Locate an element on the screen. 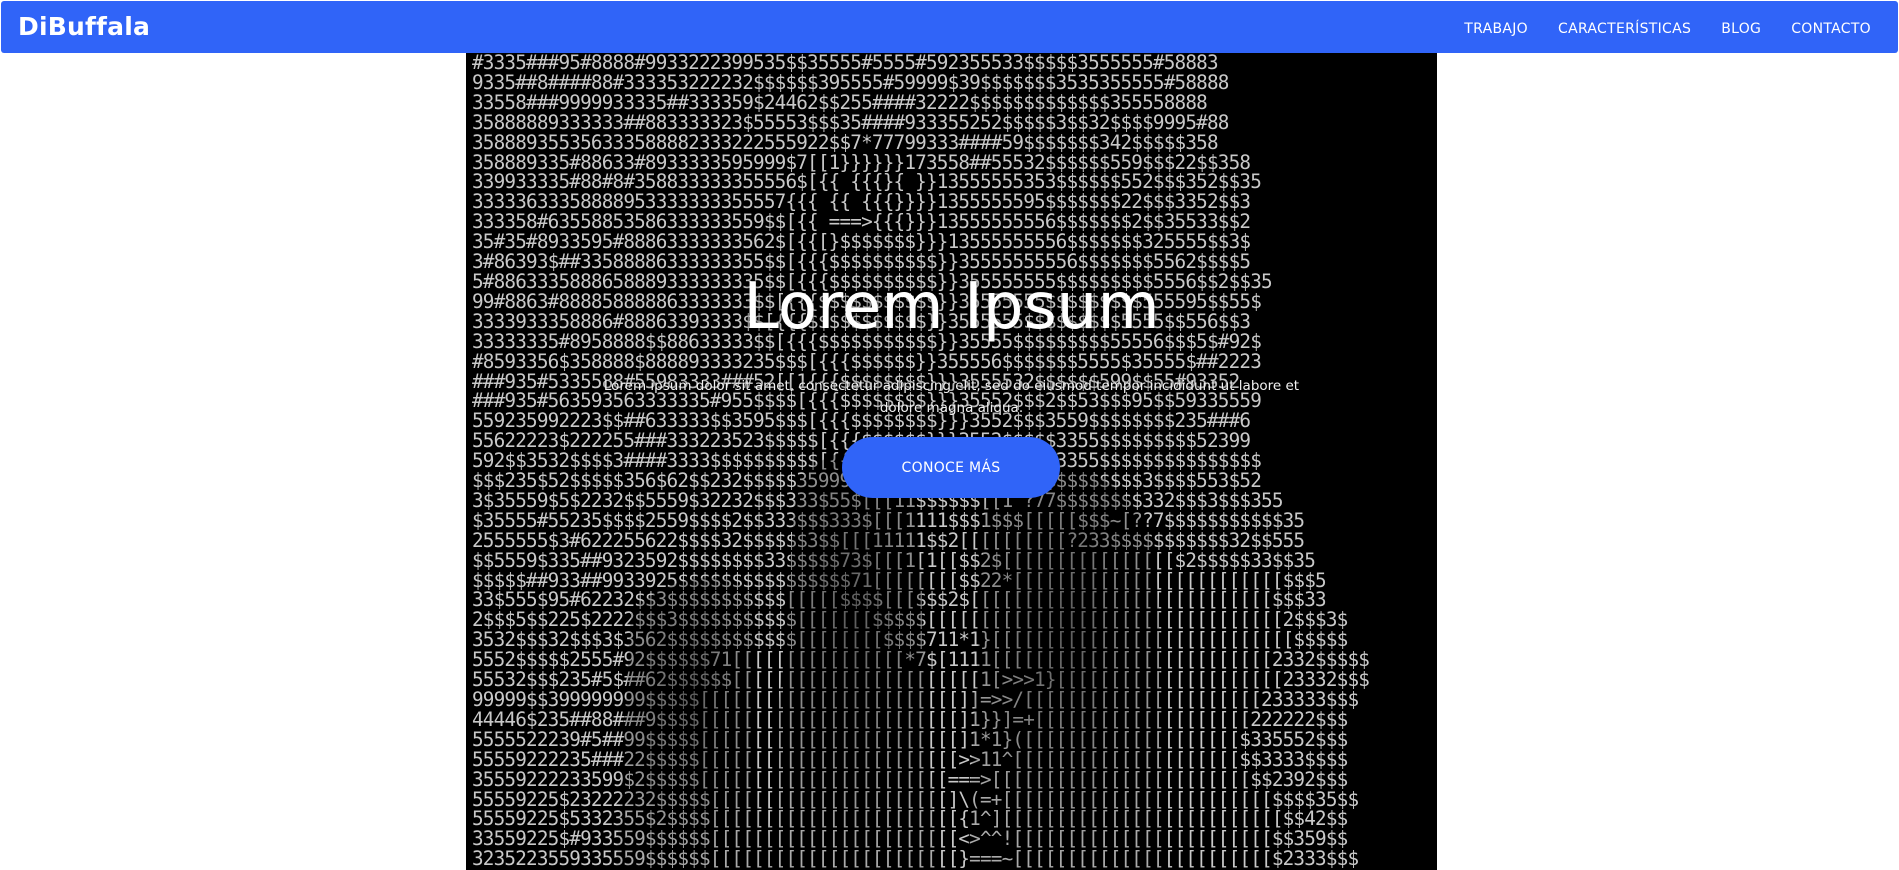 This screenshot has height=870, width=1899. nav-item-trabajo: TRABAJO is located at coordinates (1496, 27).